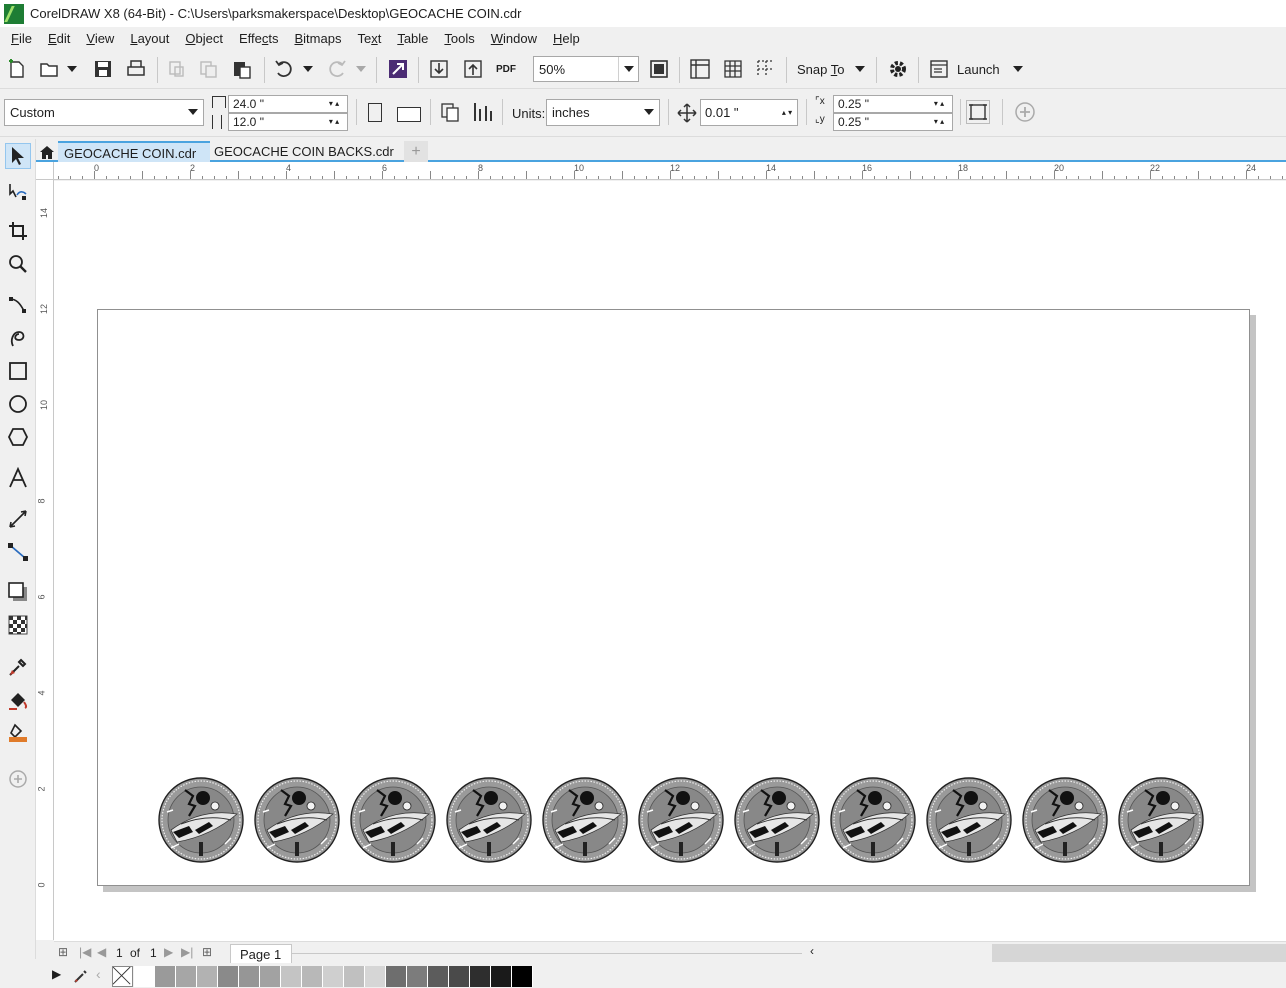  What do you see at coordinates (18, 733) in the screenshot?
I see `smart-fill-tool-icon` at bounding box center [18, 733].